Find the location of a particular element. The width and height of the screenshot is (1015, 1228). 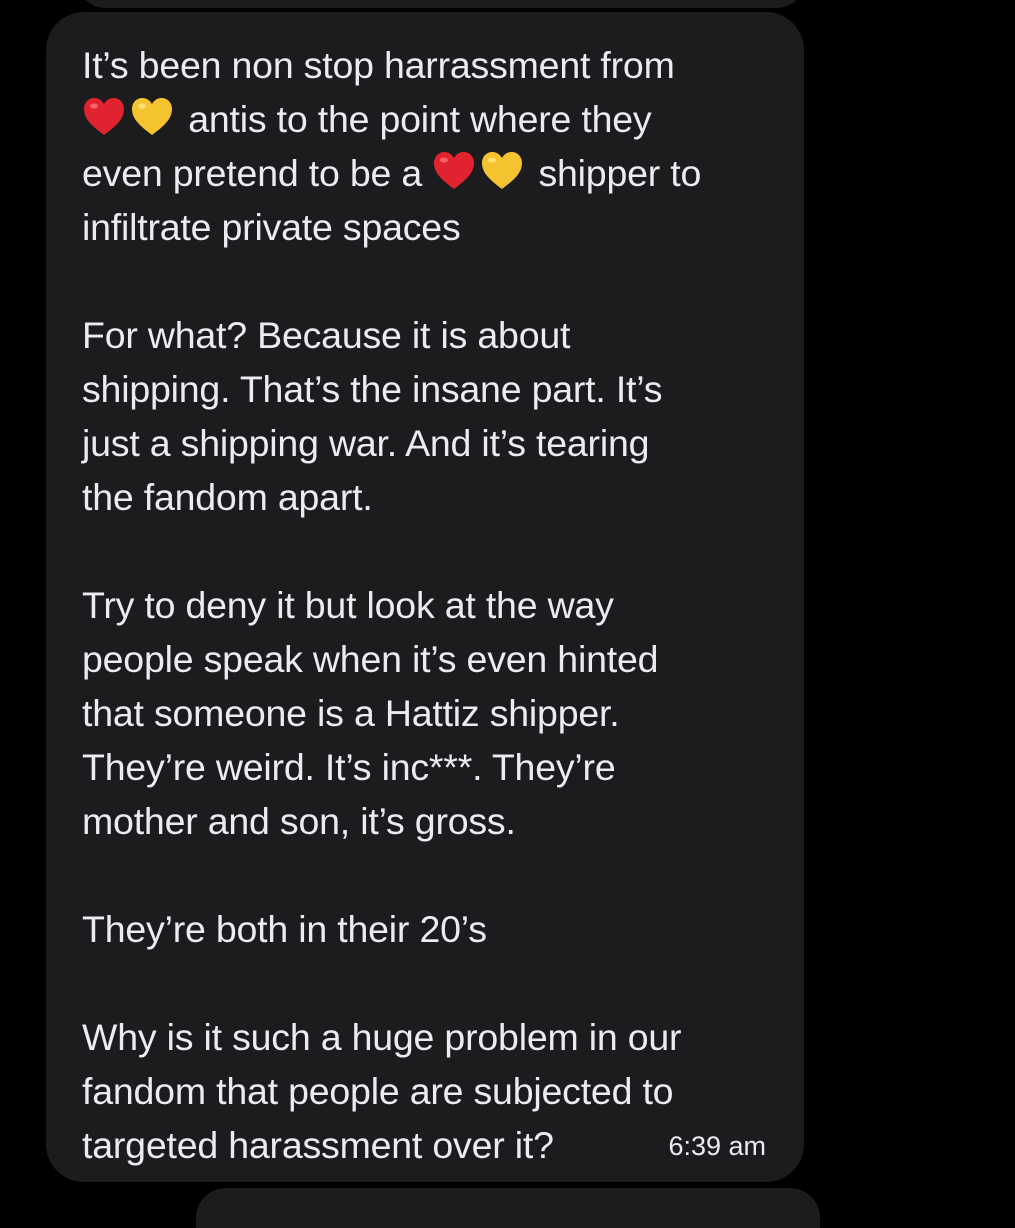

message-line: fandom that people are subjected to is located at coordinates (378, 1091).